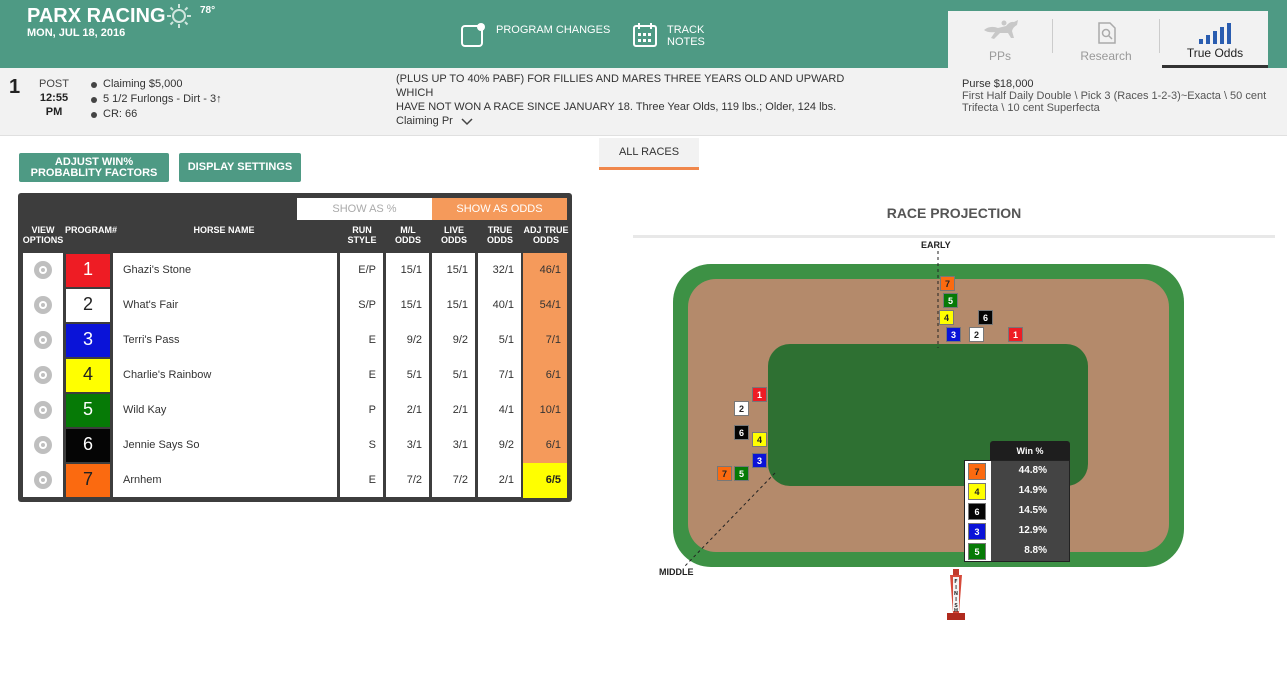  I want to click on document-icon, so click(1107, 33).